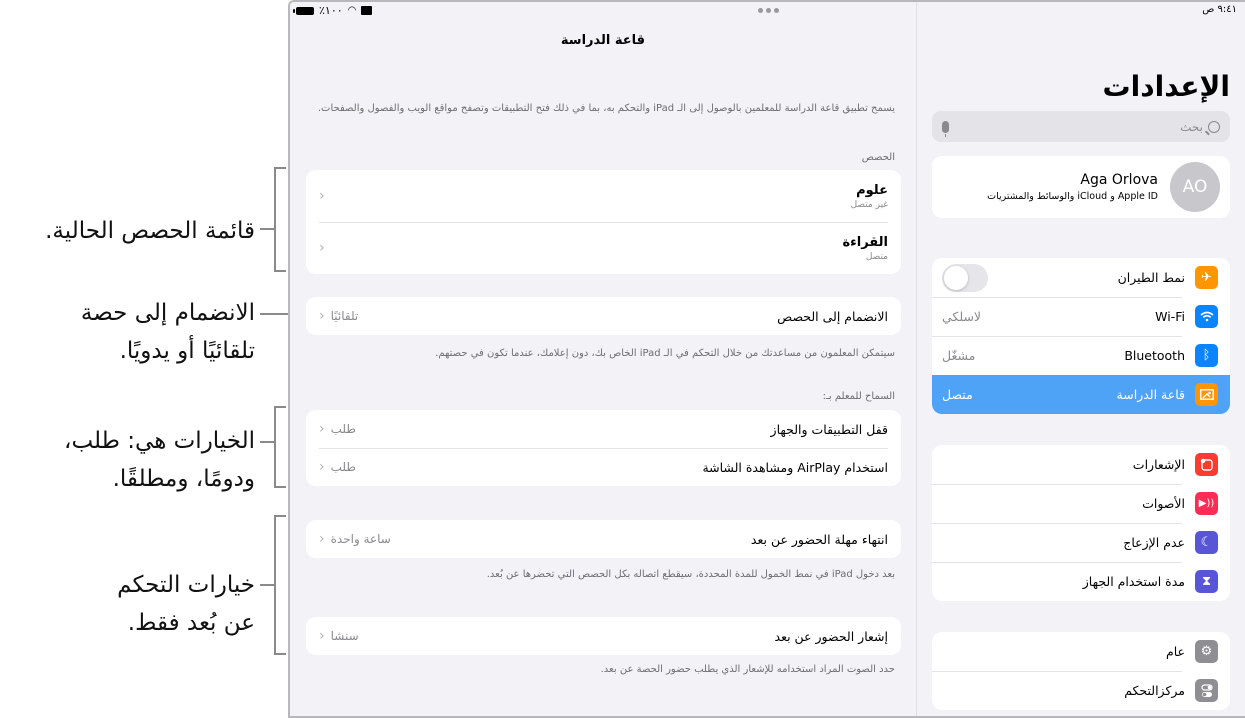 The width and height of the screenshot is (1245, 718). I want to click on sidebar-item-notifications: الإشعارات, so click(1081, 464).